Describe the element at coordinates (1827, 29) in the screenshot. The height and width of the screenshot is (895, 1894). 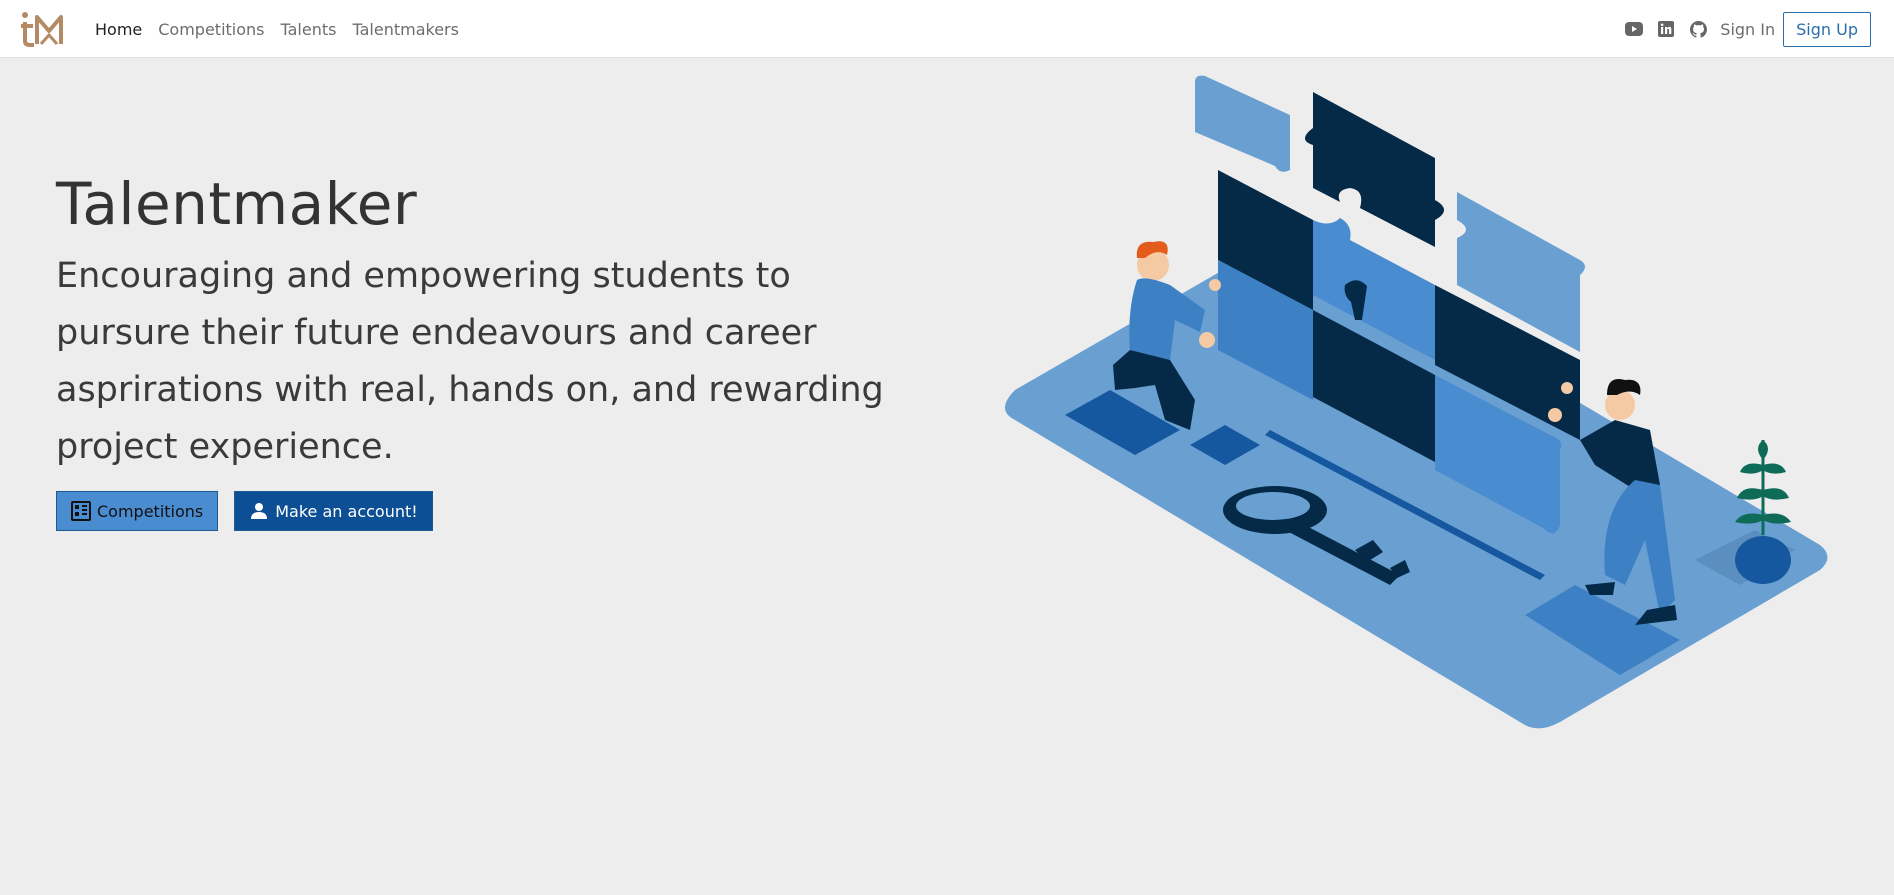
I see `signup-button: Sign Up` at that location.